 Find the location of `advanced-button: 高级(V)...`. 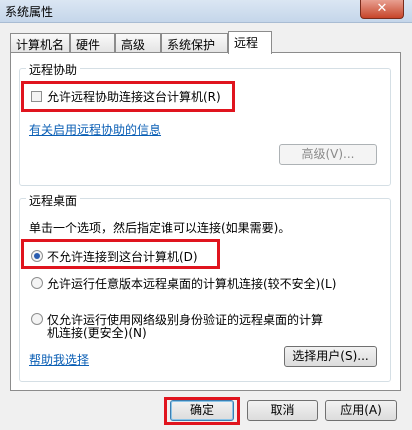

advanced-button: 高级(V)... is located at coordinates (328, 154).